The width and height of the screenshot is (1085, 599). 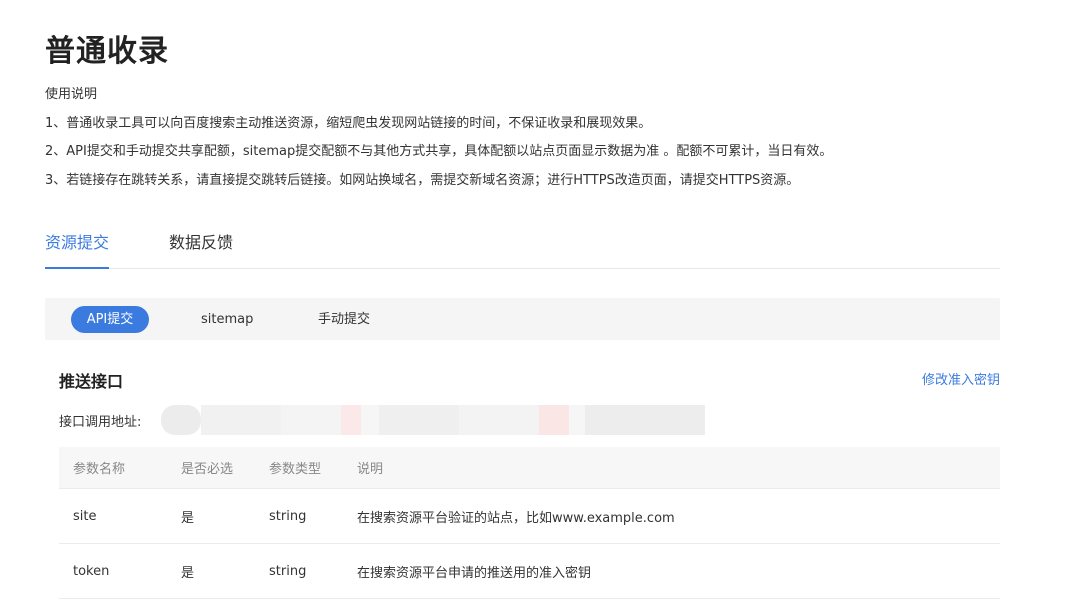 I want to click on cell-param-name: token, so click(x=113, y=571).